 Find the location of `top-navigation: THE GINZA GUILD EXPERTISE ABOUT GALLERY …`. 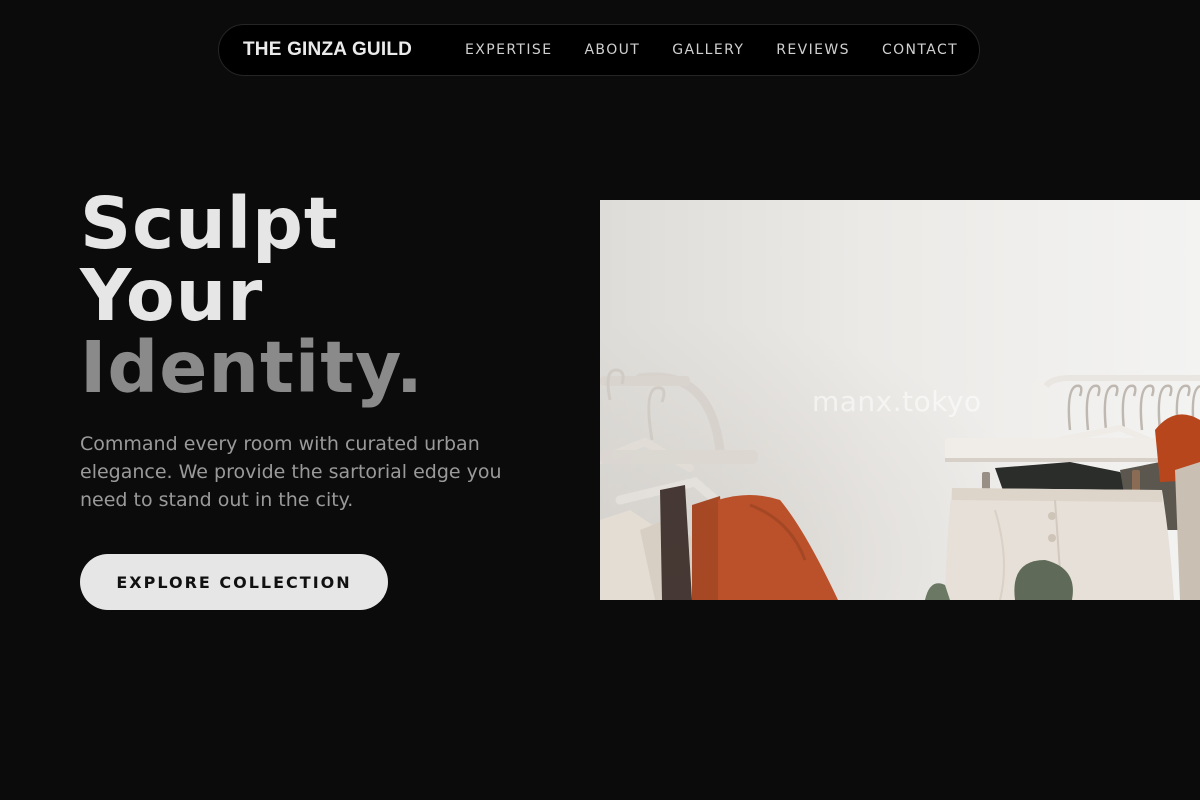

top-navigation: THE GINZA GUILD EXPERTISE ABOUT GALLERY … is located at coordinates (599, 50).